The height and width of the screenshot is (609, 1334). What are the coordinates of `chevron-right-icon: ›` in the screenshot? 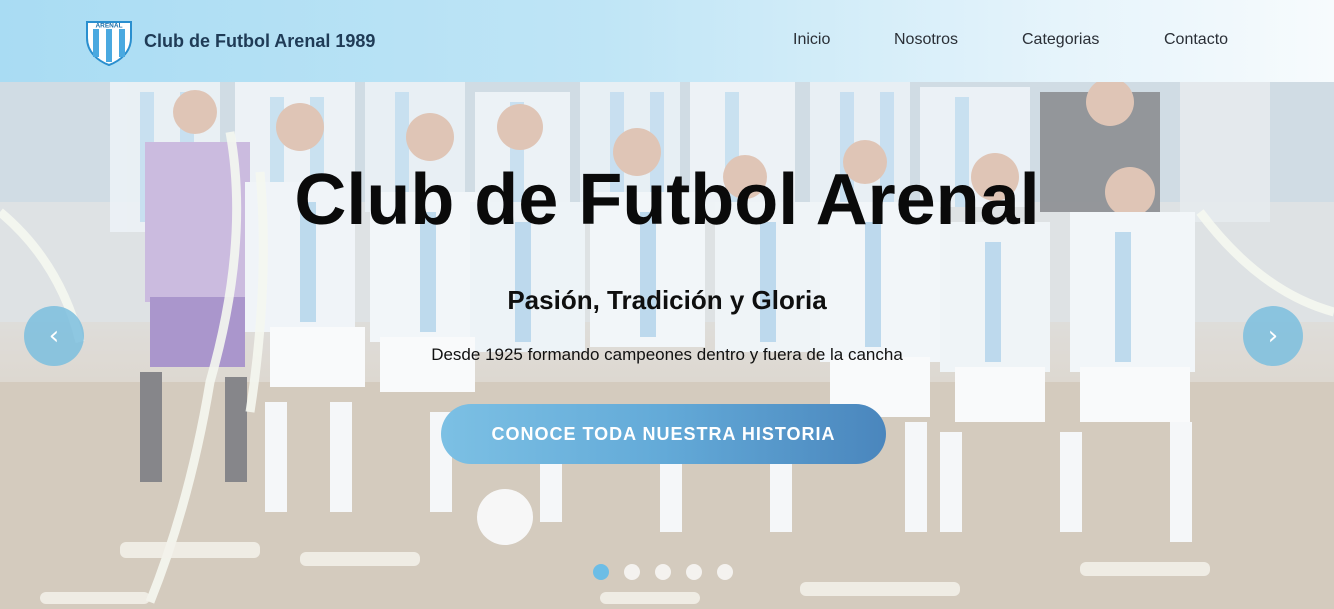 It's located at (1273, 336).